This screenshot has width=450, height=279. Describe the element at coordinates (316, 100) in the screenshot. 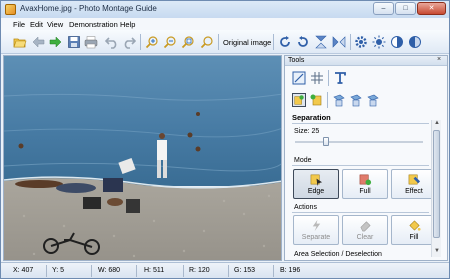

I see `merge-tool-icon` at that location.